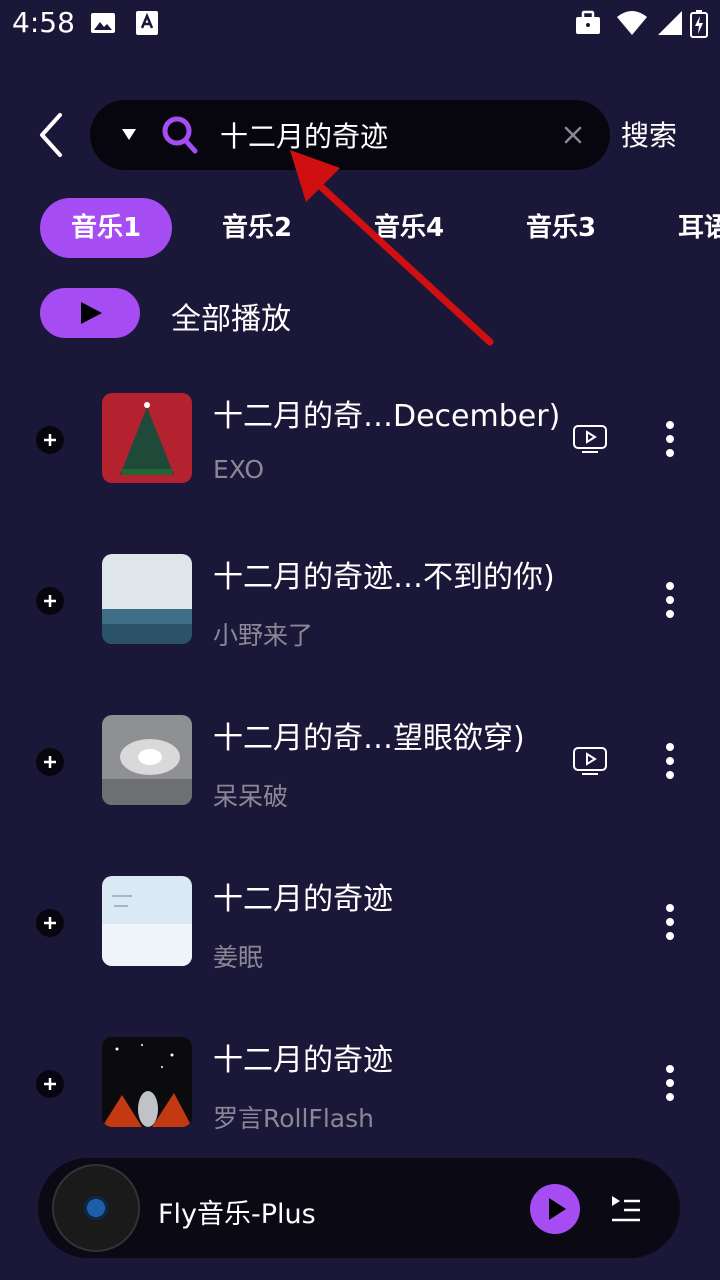 The width and height of the screenshot is (720, 1280). What do you see at coordinates (632, 23) in the screenshot?
I see `wifi-icon` at bounding box center [632, 23].